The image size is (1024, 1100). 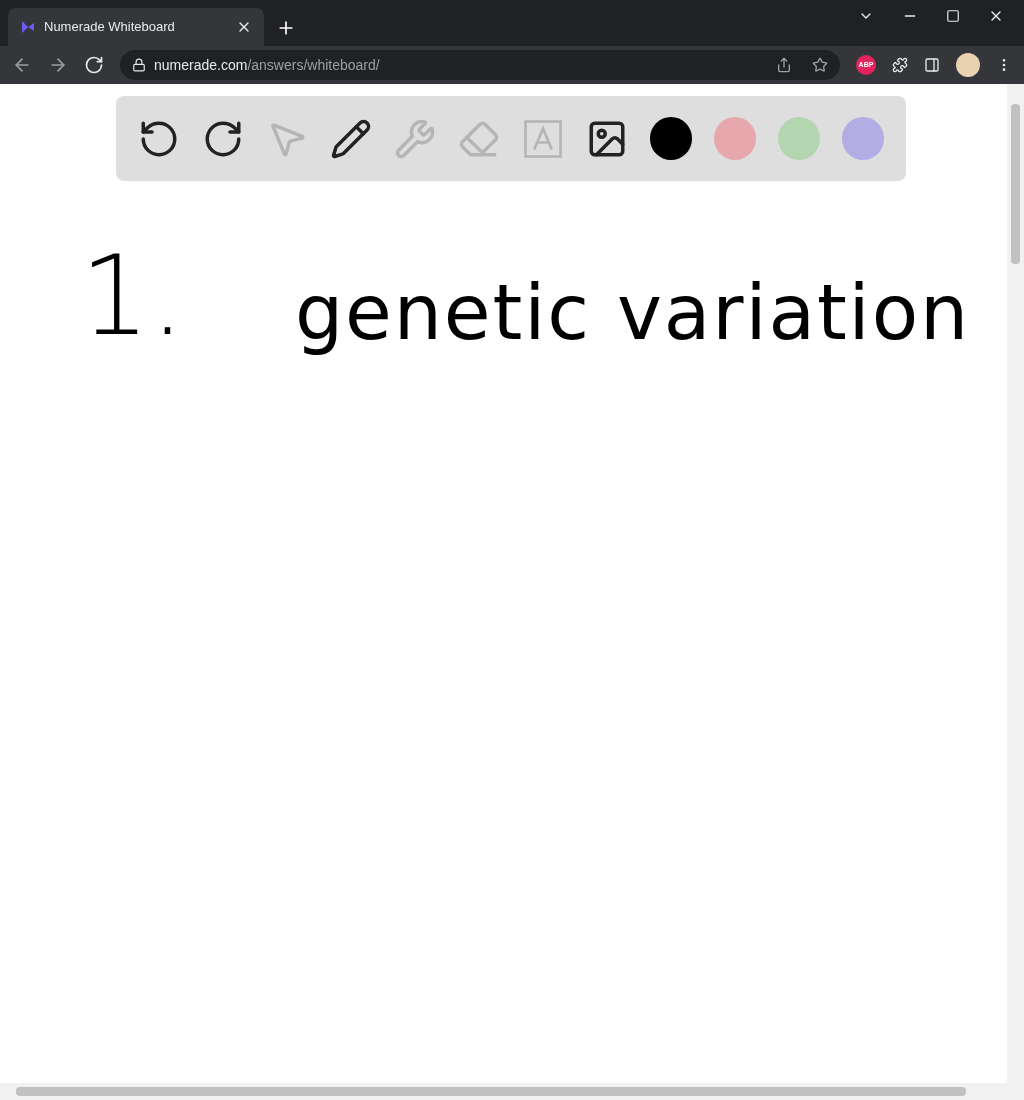 What do you see at coordinates (132, 296) in the screenshot?
I see `handwritten-number: 1.` at bounding box center [132, 296].